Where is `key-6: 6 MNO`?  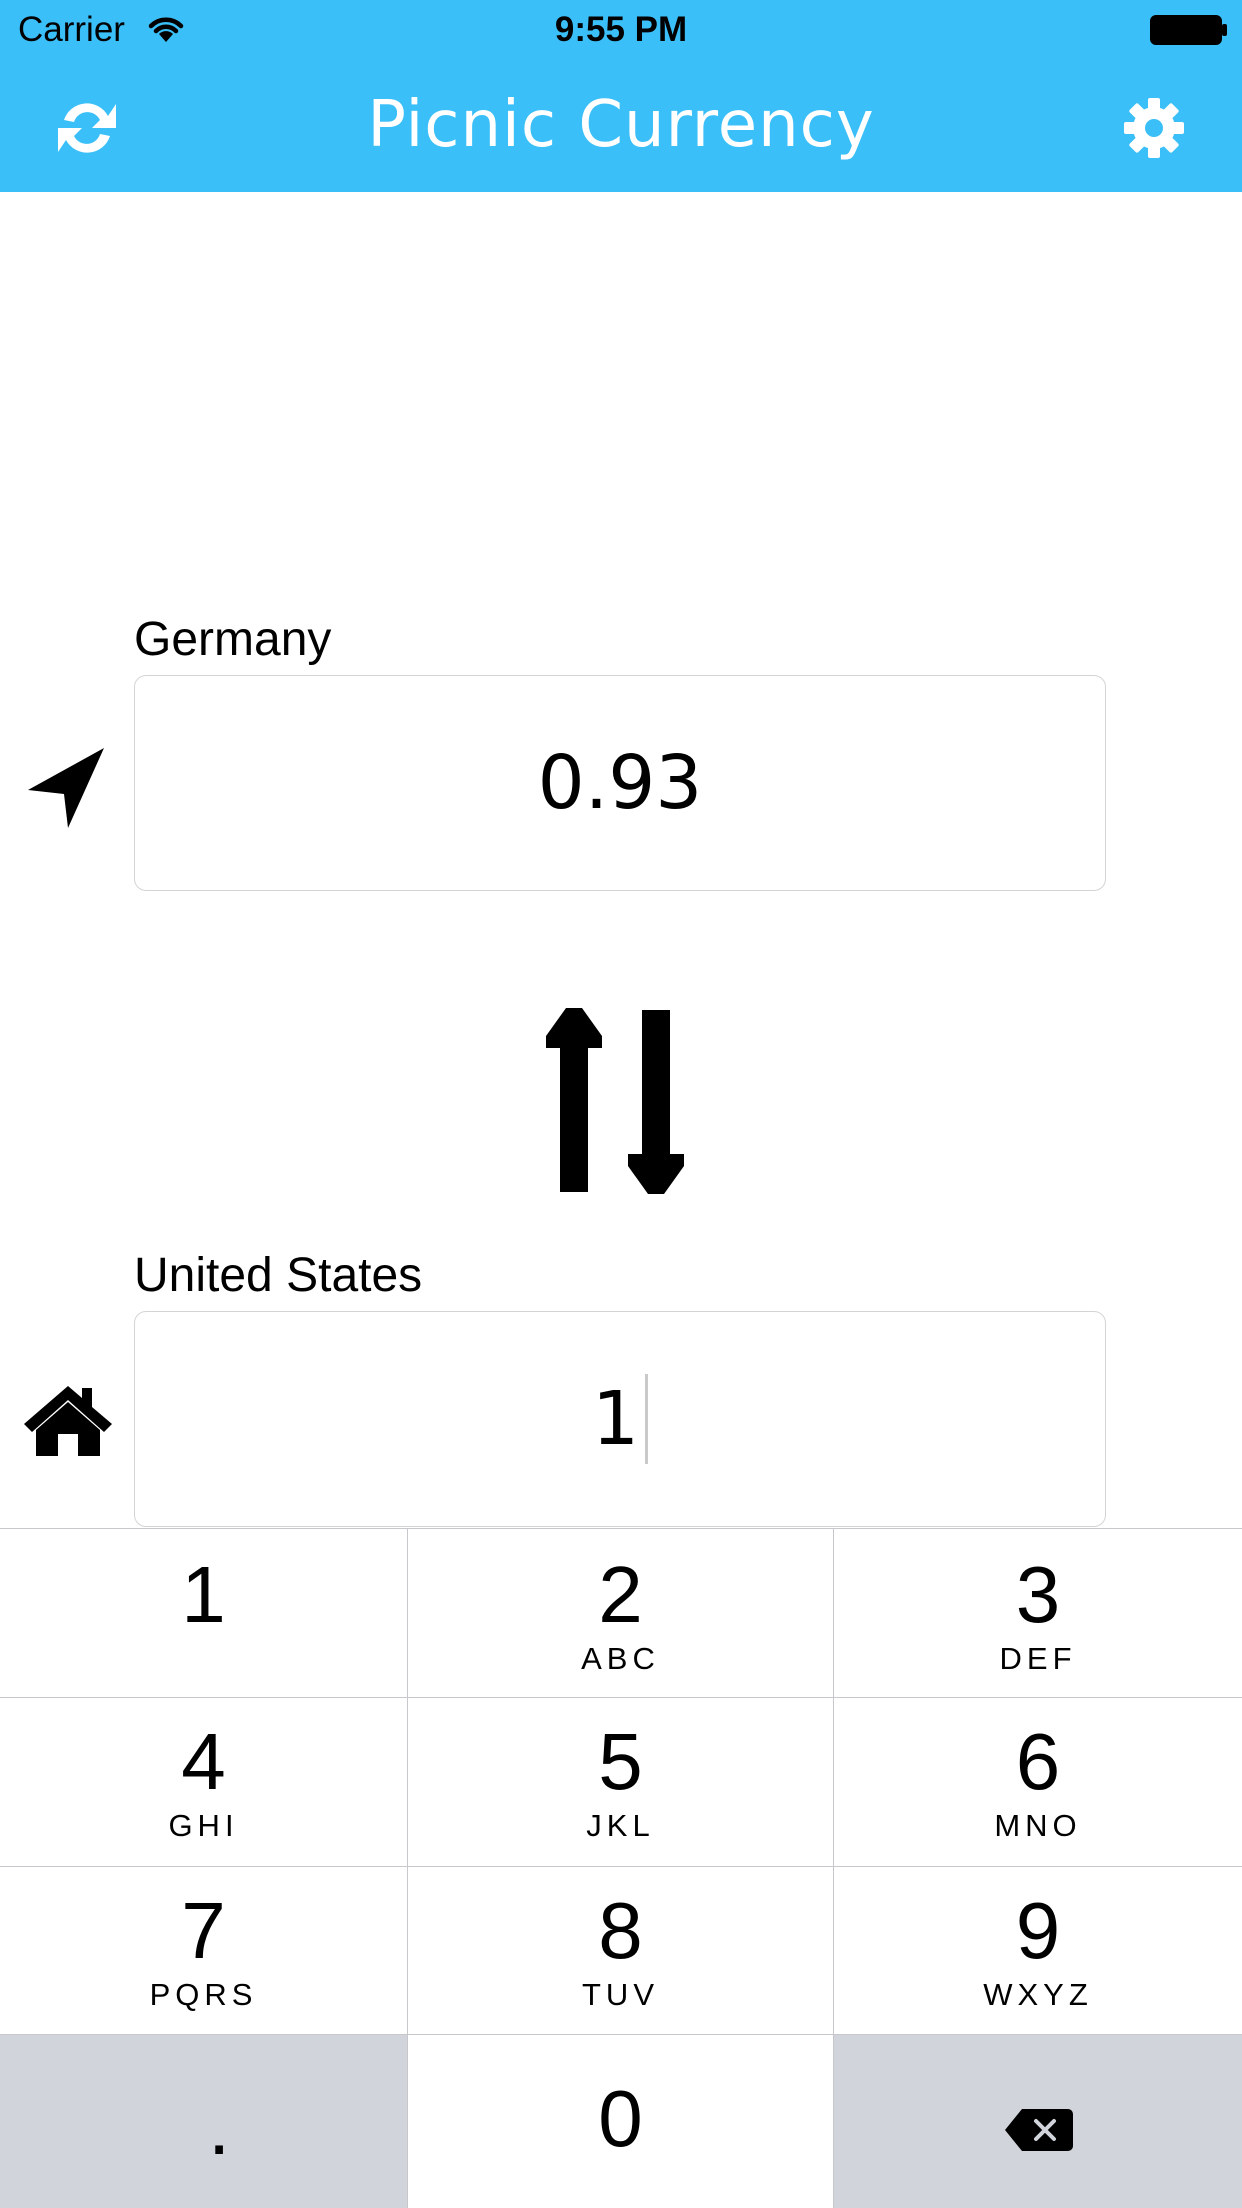 key-6: 6 MNO is located at coordinates (1038, 1782).